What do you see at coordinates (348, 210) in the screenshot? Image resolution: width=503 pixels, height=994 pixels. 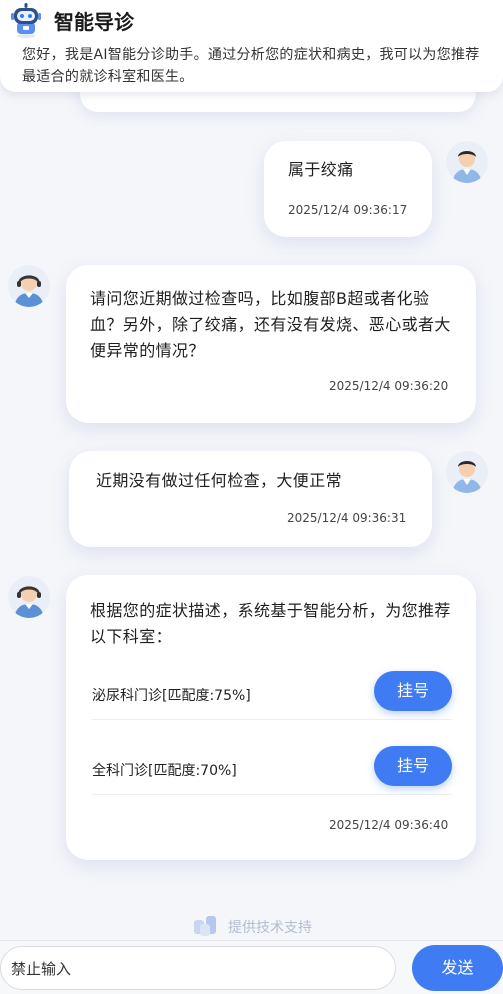 I see `message-timestamp: 2025/12/4 09:36:17` at bounding box center [348, 210].